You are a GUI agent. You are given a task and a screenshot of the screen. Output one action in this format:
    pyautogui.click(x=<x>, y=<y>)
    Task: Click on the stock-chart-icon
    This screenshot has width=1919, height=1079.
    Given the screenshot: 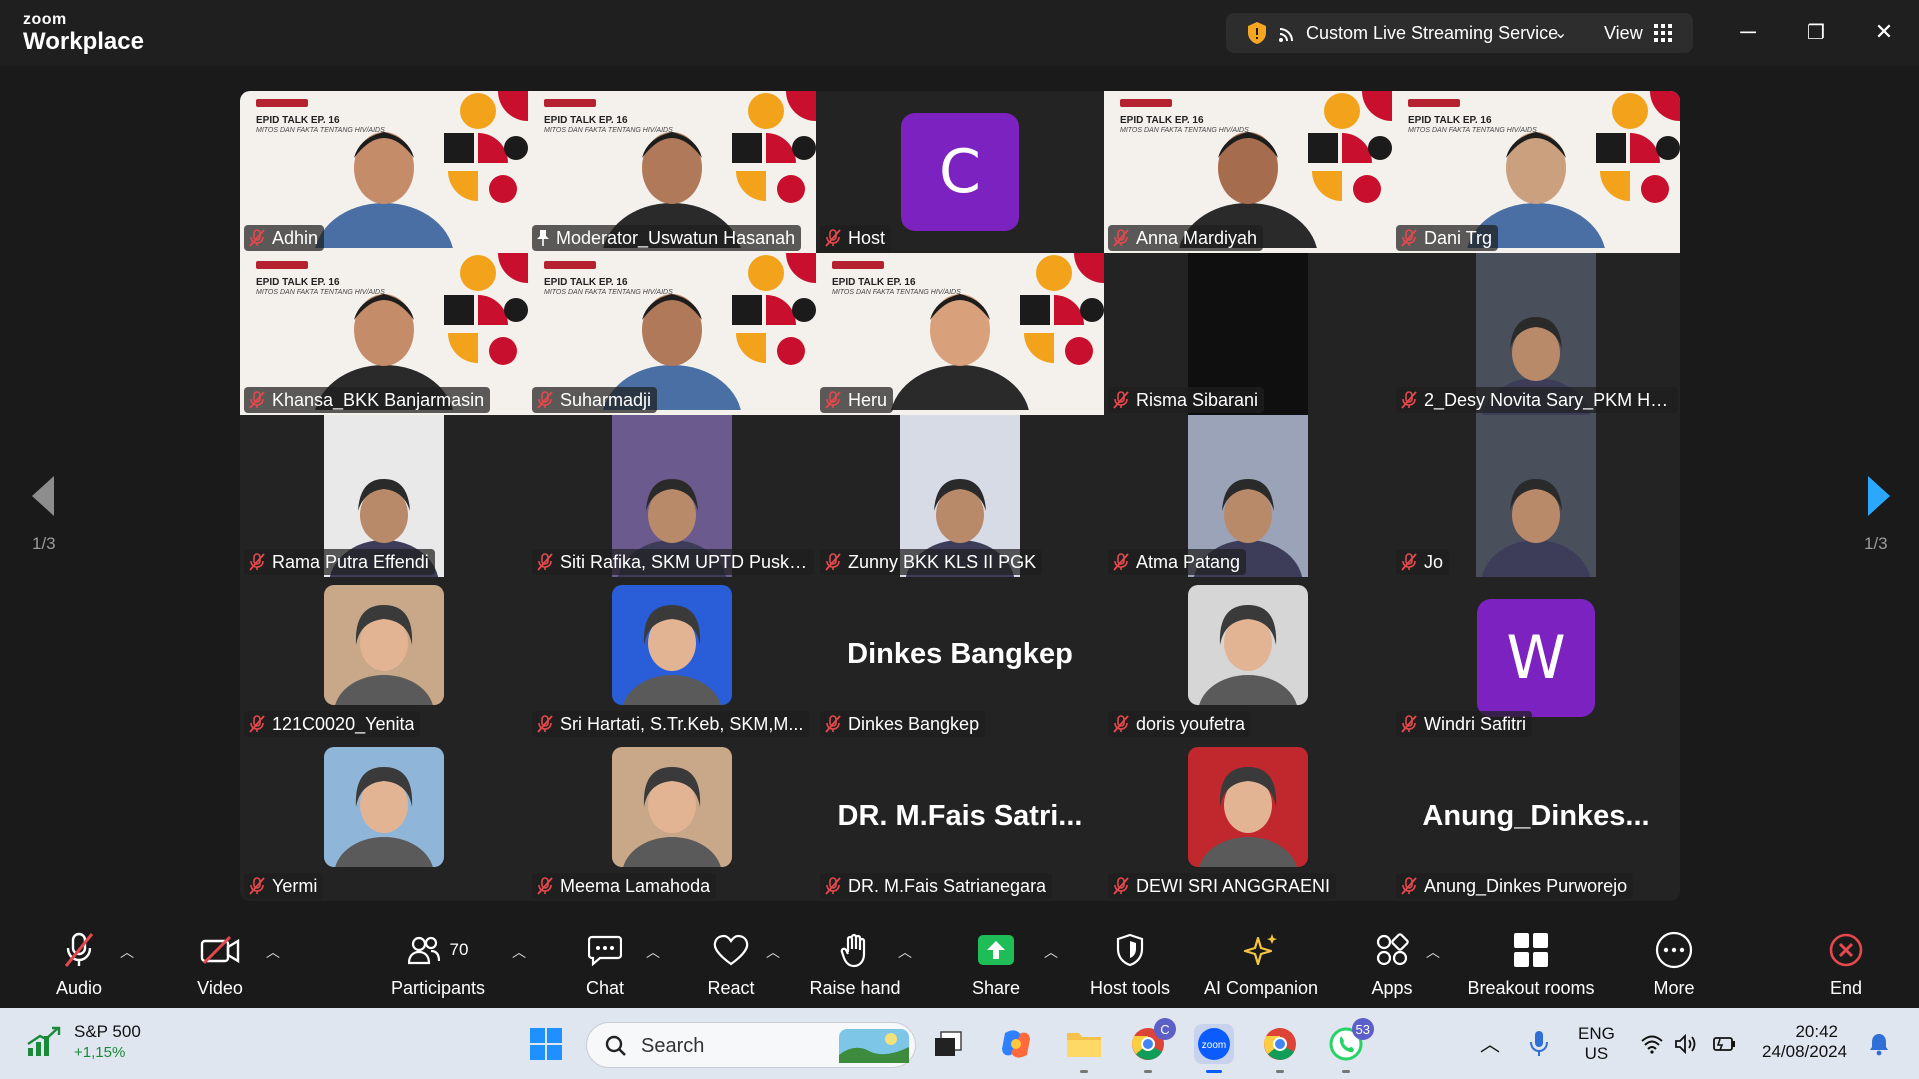 What is the action you would take?
    pyautogui.click(x=44, y=1041)
    